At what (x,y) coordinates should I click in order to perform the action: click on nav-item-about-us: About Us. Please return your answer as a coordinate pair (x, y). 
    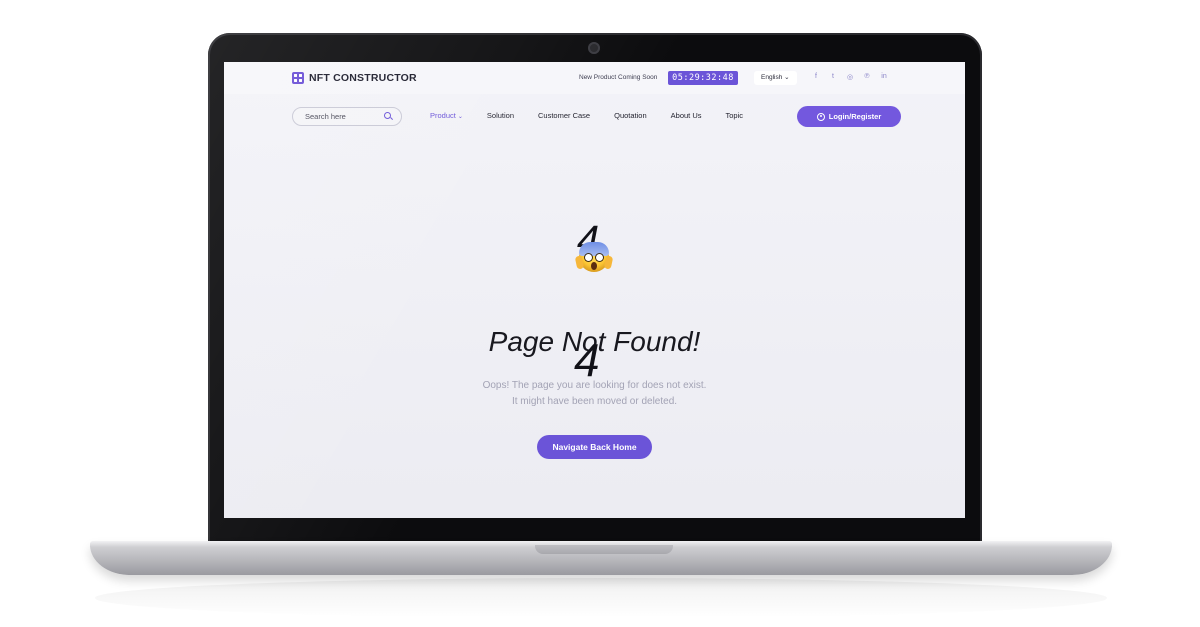
    Looking at the image, I should click on (686, 115).